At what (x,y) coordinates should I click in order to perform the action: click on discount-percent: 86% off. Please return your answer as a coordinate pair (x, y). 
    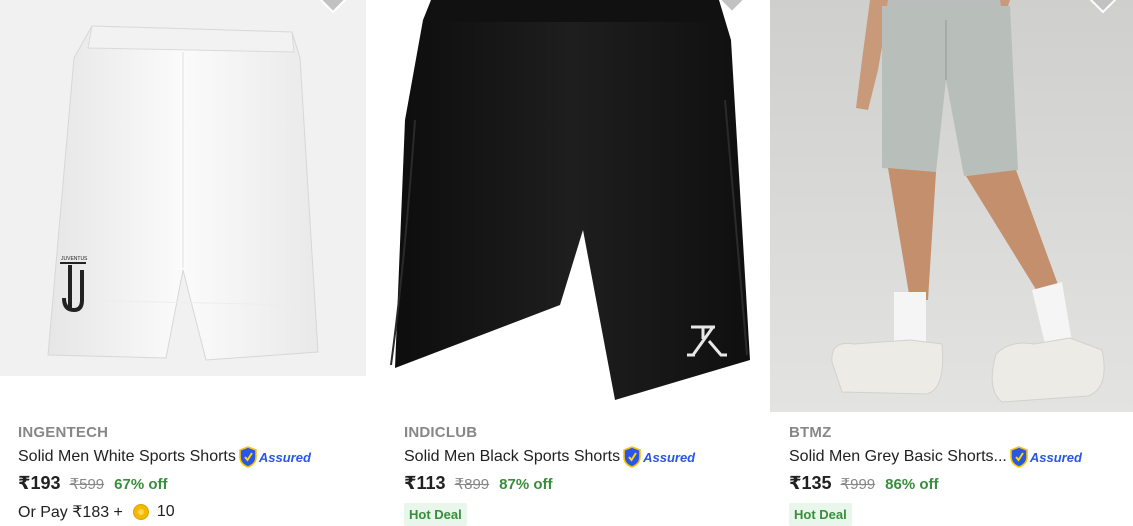
    Looking at the image, I should click on (912, 484).